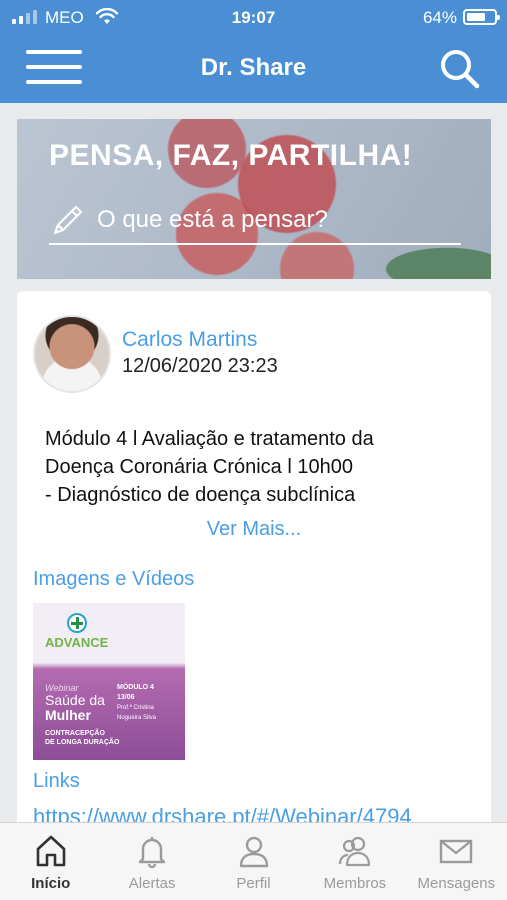  Describe the element at coordinates (114, 579) in the screenshot. I see `media-section-label: Imagens e Vídeos` at that location.